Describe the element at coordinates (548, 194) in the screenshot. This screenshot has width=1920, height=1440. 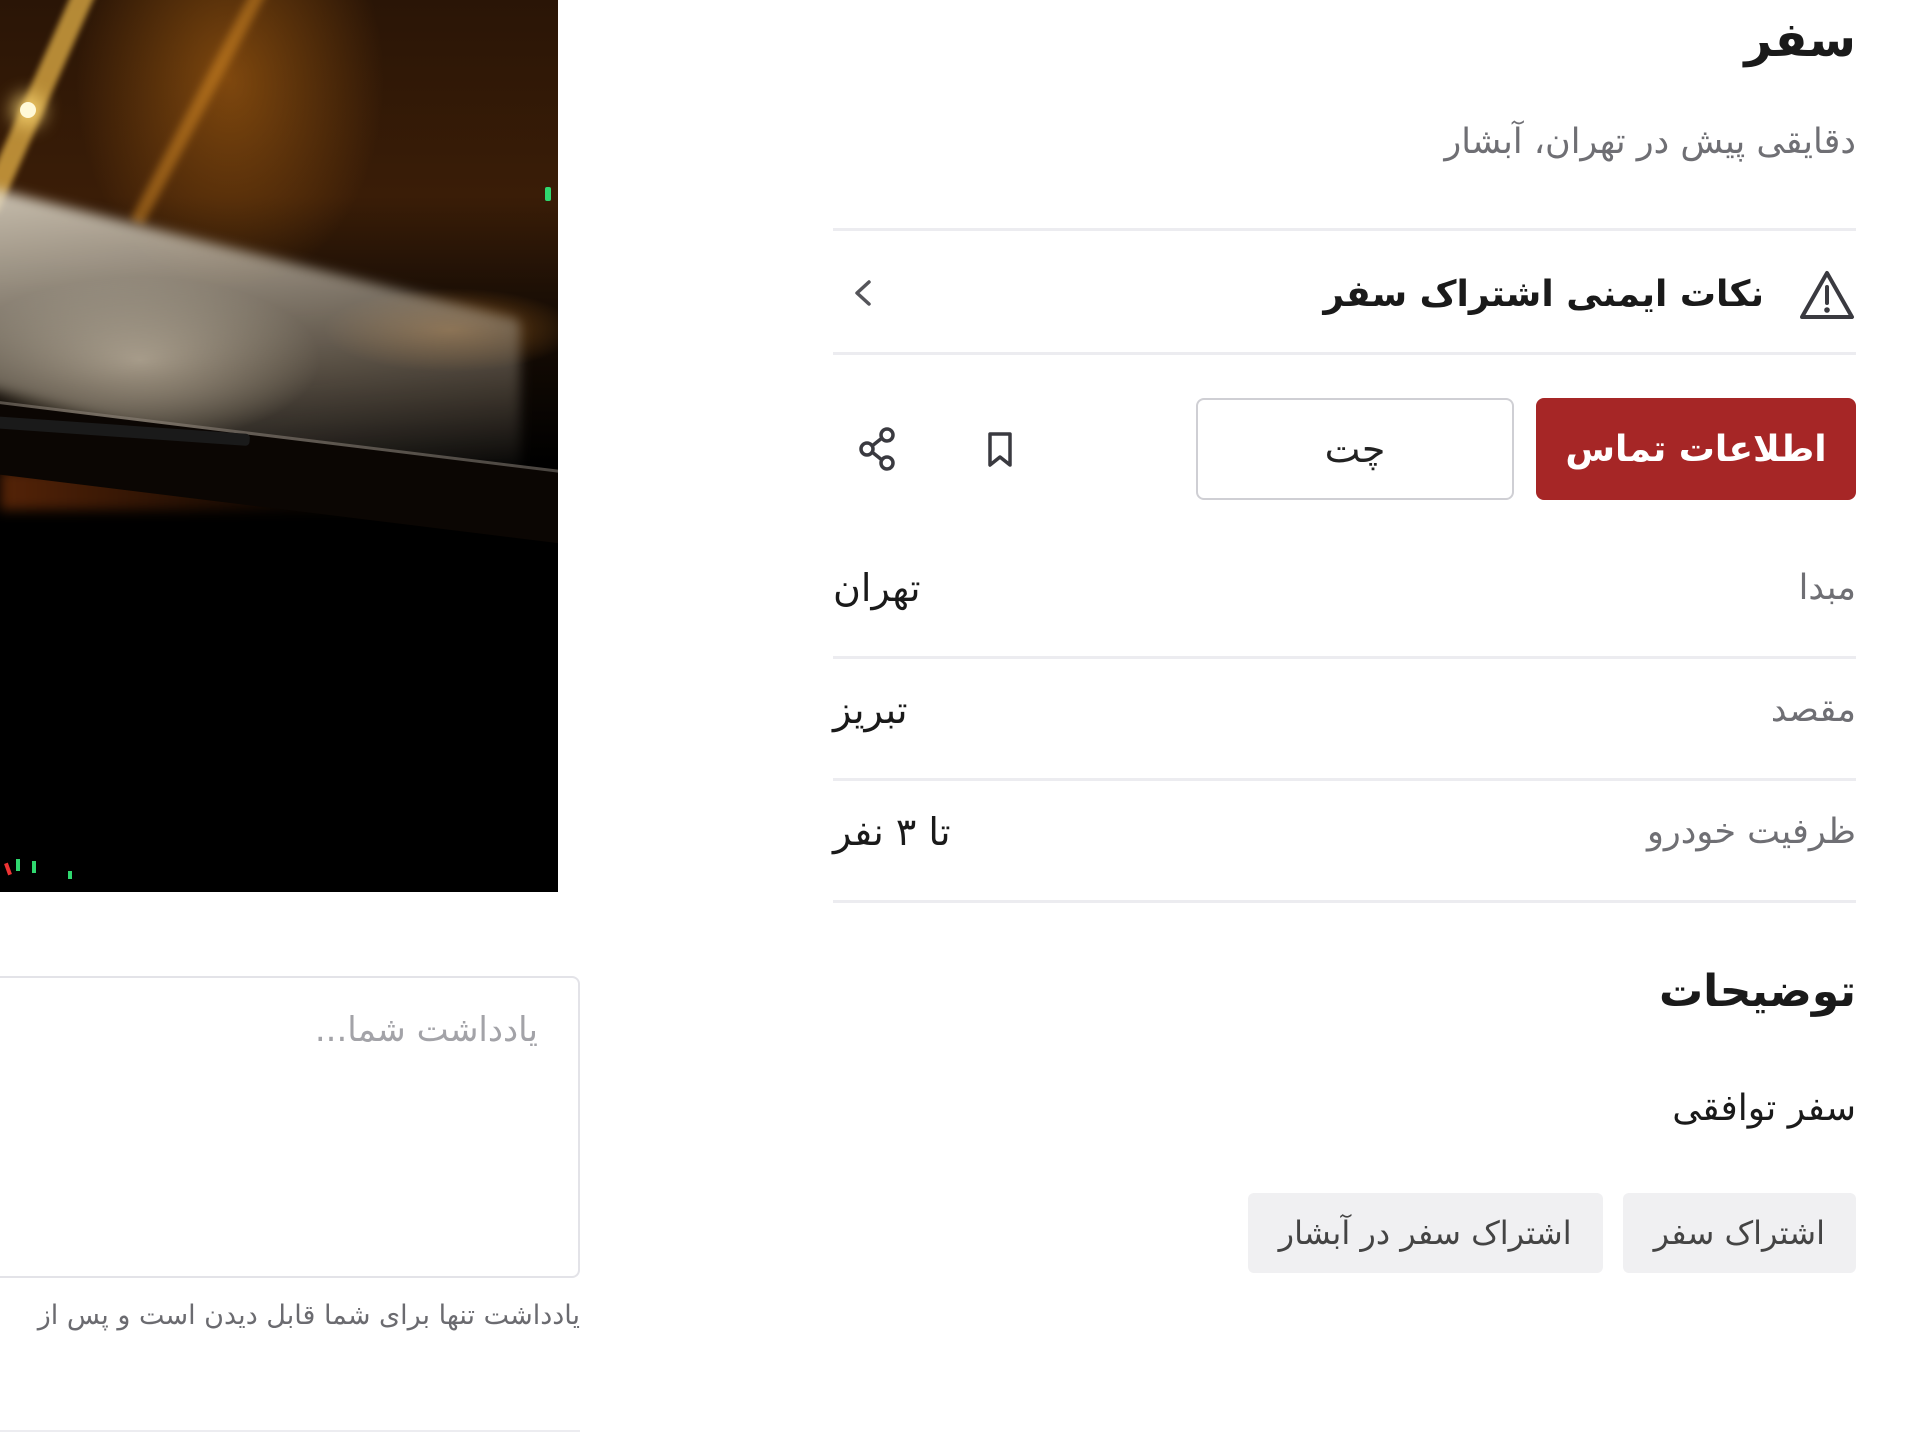
I see `photo-indicator` at that location.